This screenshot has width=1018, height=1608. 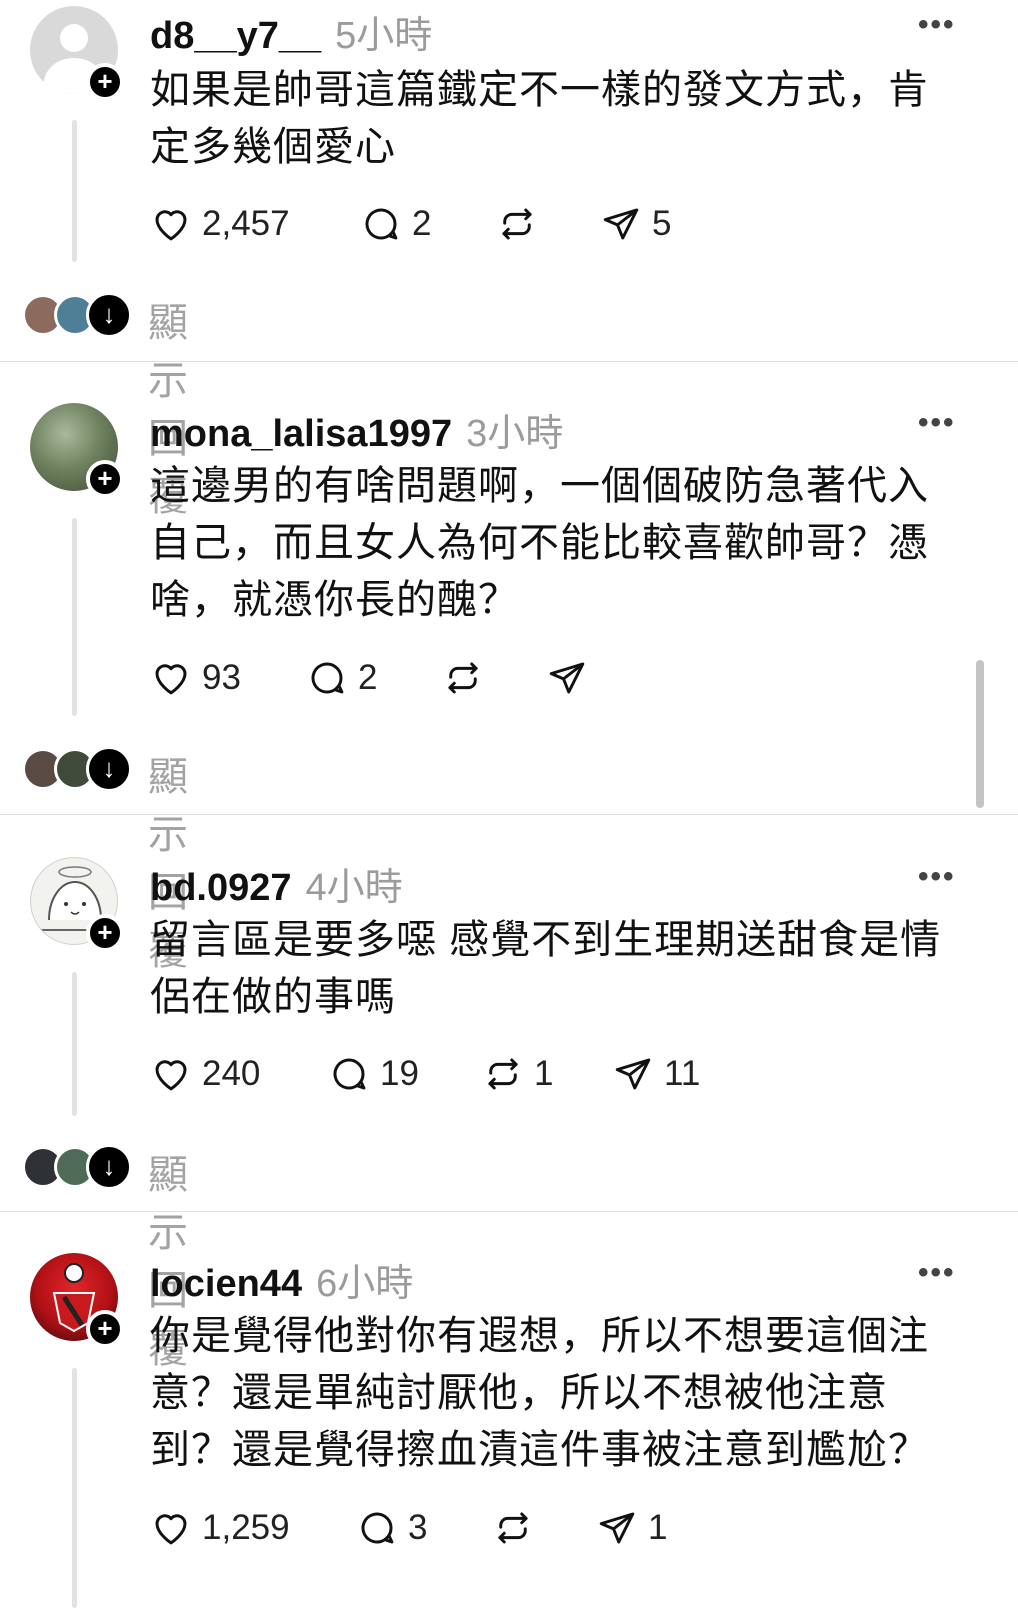 What do you see at coordinates (662, 223) in the screenshot?
I see `share-count: 5` at bounding box center [662, 223].